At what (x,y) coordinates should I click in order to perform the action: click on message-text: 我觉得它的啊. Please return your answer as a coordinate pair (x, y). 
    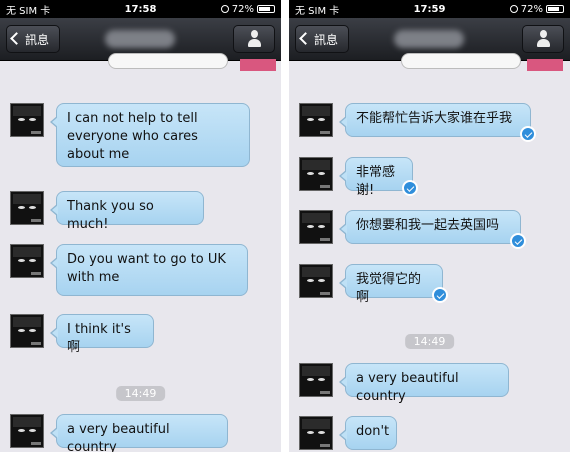
    Looking at the image, I should click on (389, 288).